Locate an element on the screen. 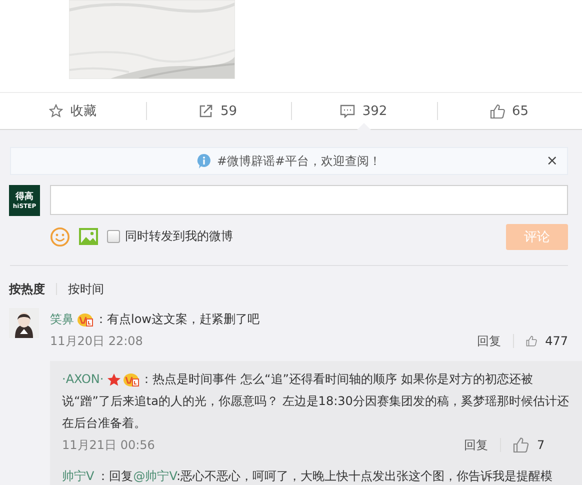 This screenshot has height=485, width=582. comment-icon is located at coordinates (348, 111).